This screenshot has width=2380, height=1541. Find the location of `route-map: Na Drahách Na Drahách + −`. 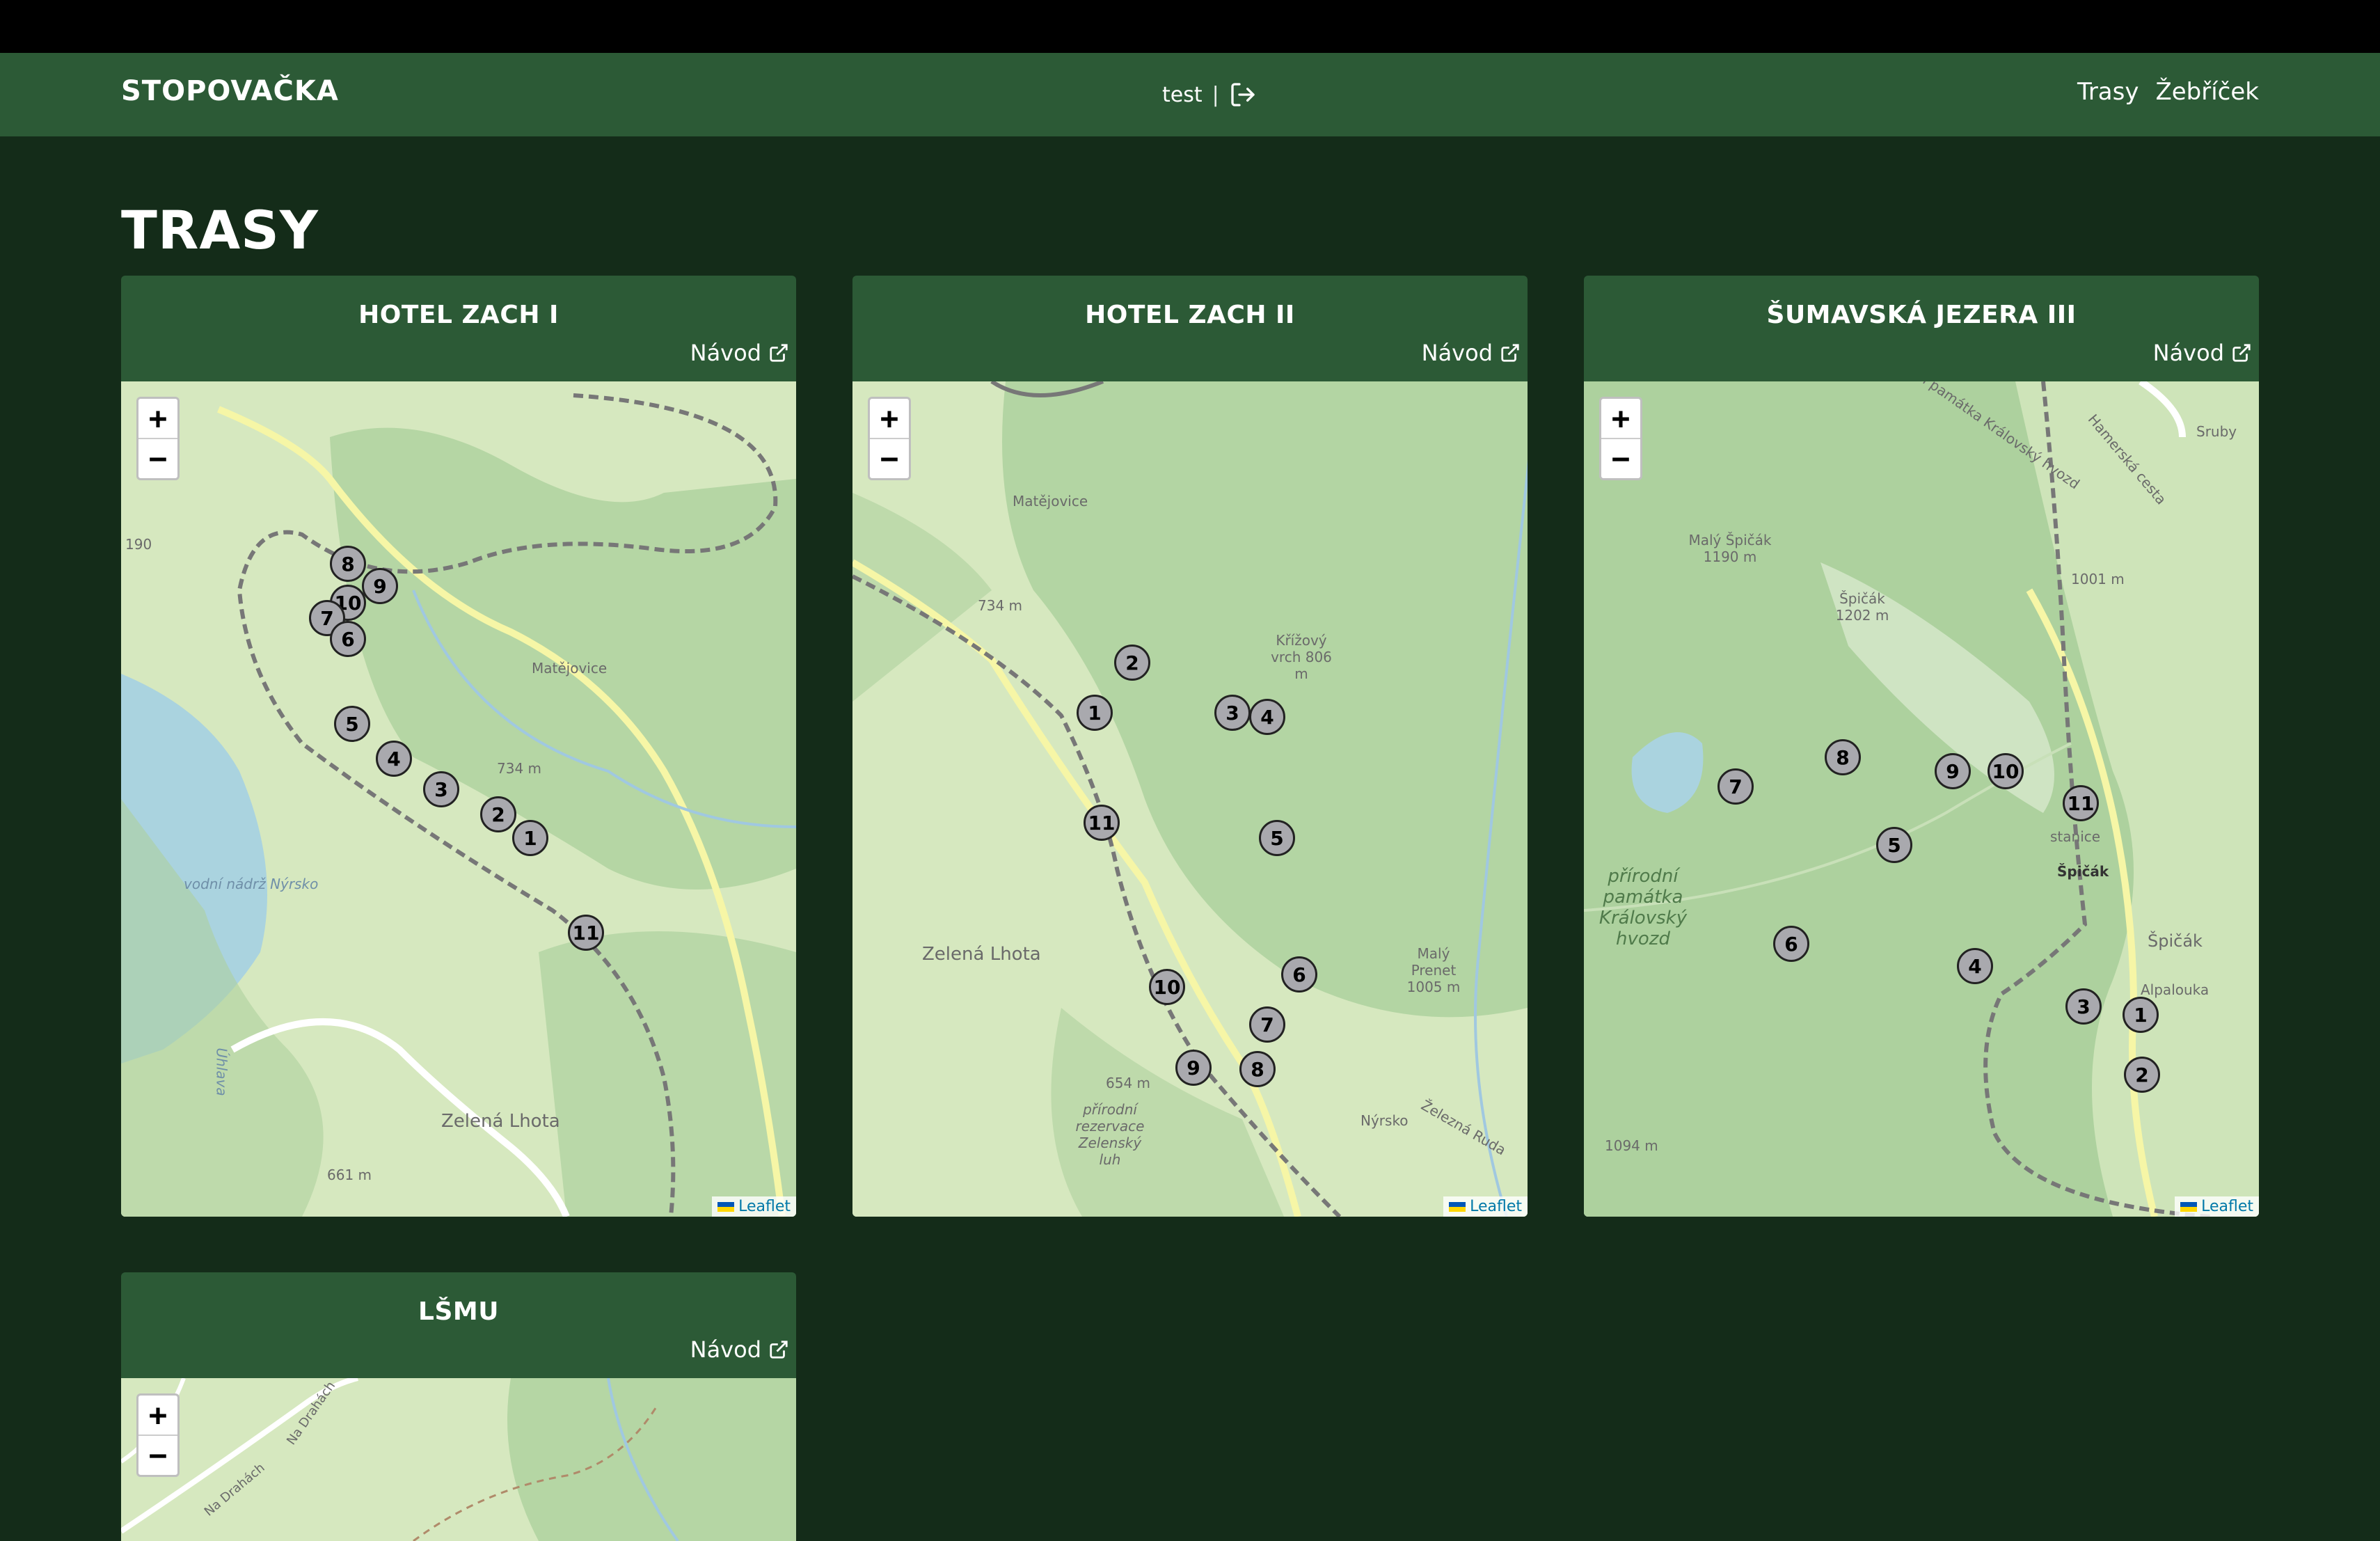

route-map: Na Drahách Na Drahách + − is located at coordinates (458, 1459).